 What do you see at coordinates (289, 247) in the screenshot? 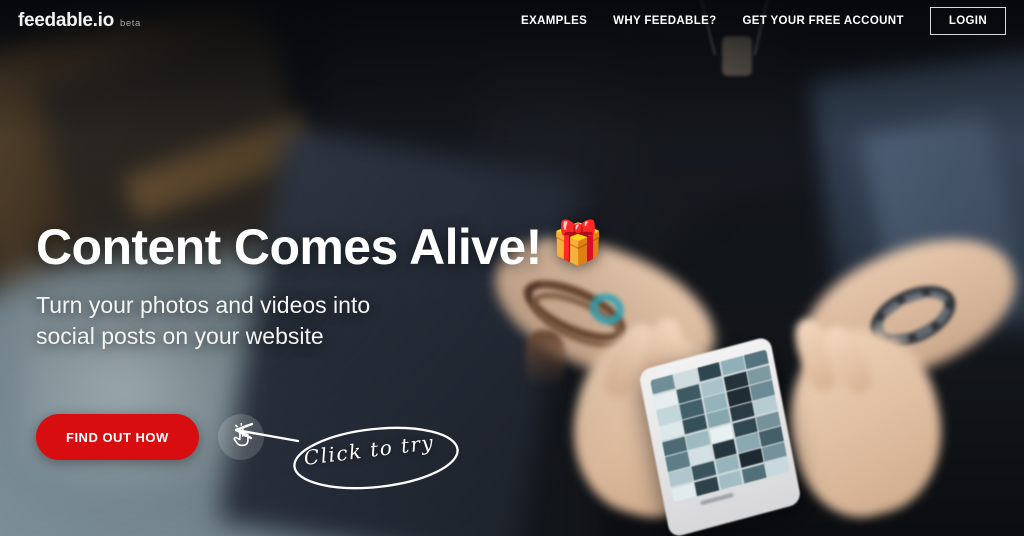
I see `headline-text: Content Comes Alive!` at bounding box center [289, 247].